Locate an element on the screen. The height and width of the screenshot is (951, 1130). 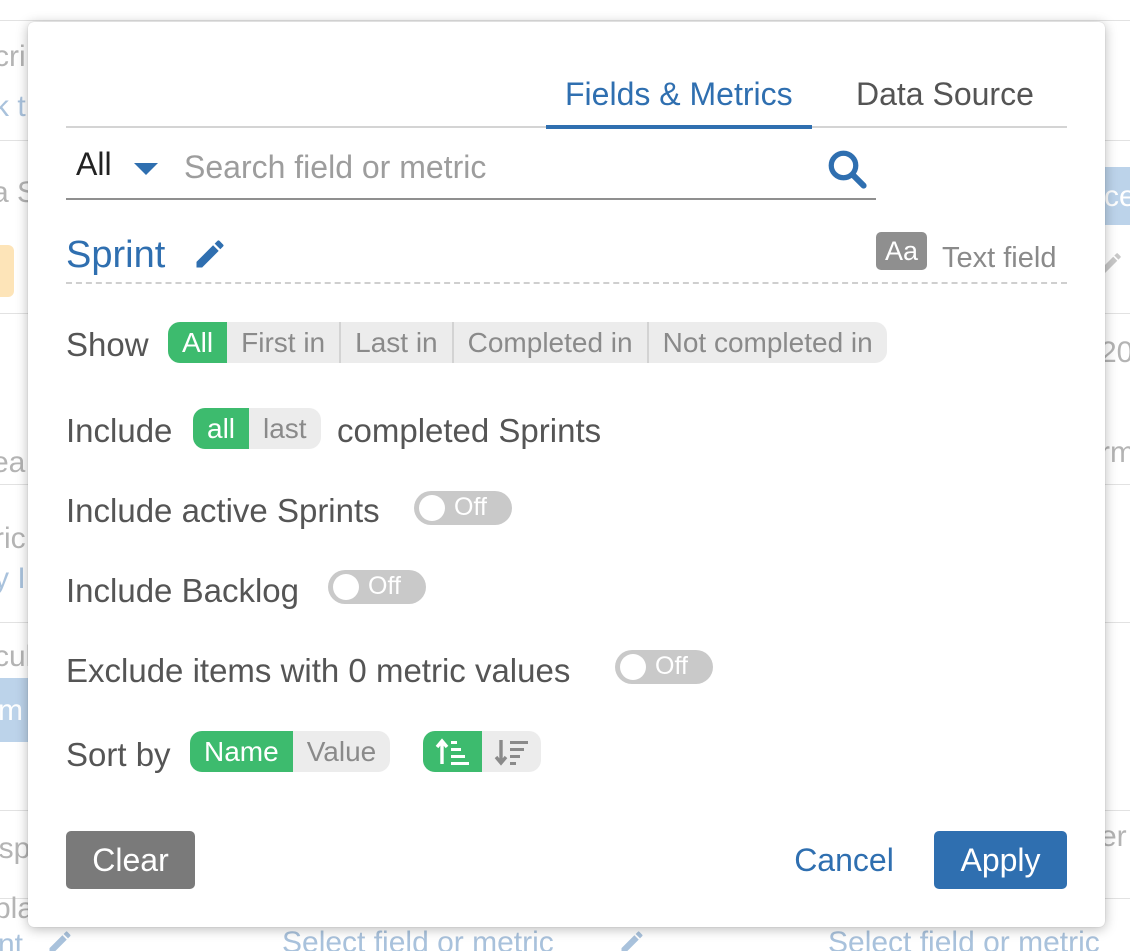
bg-text: m is located at coordinates (11, 710).